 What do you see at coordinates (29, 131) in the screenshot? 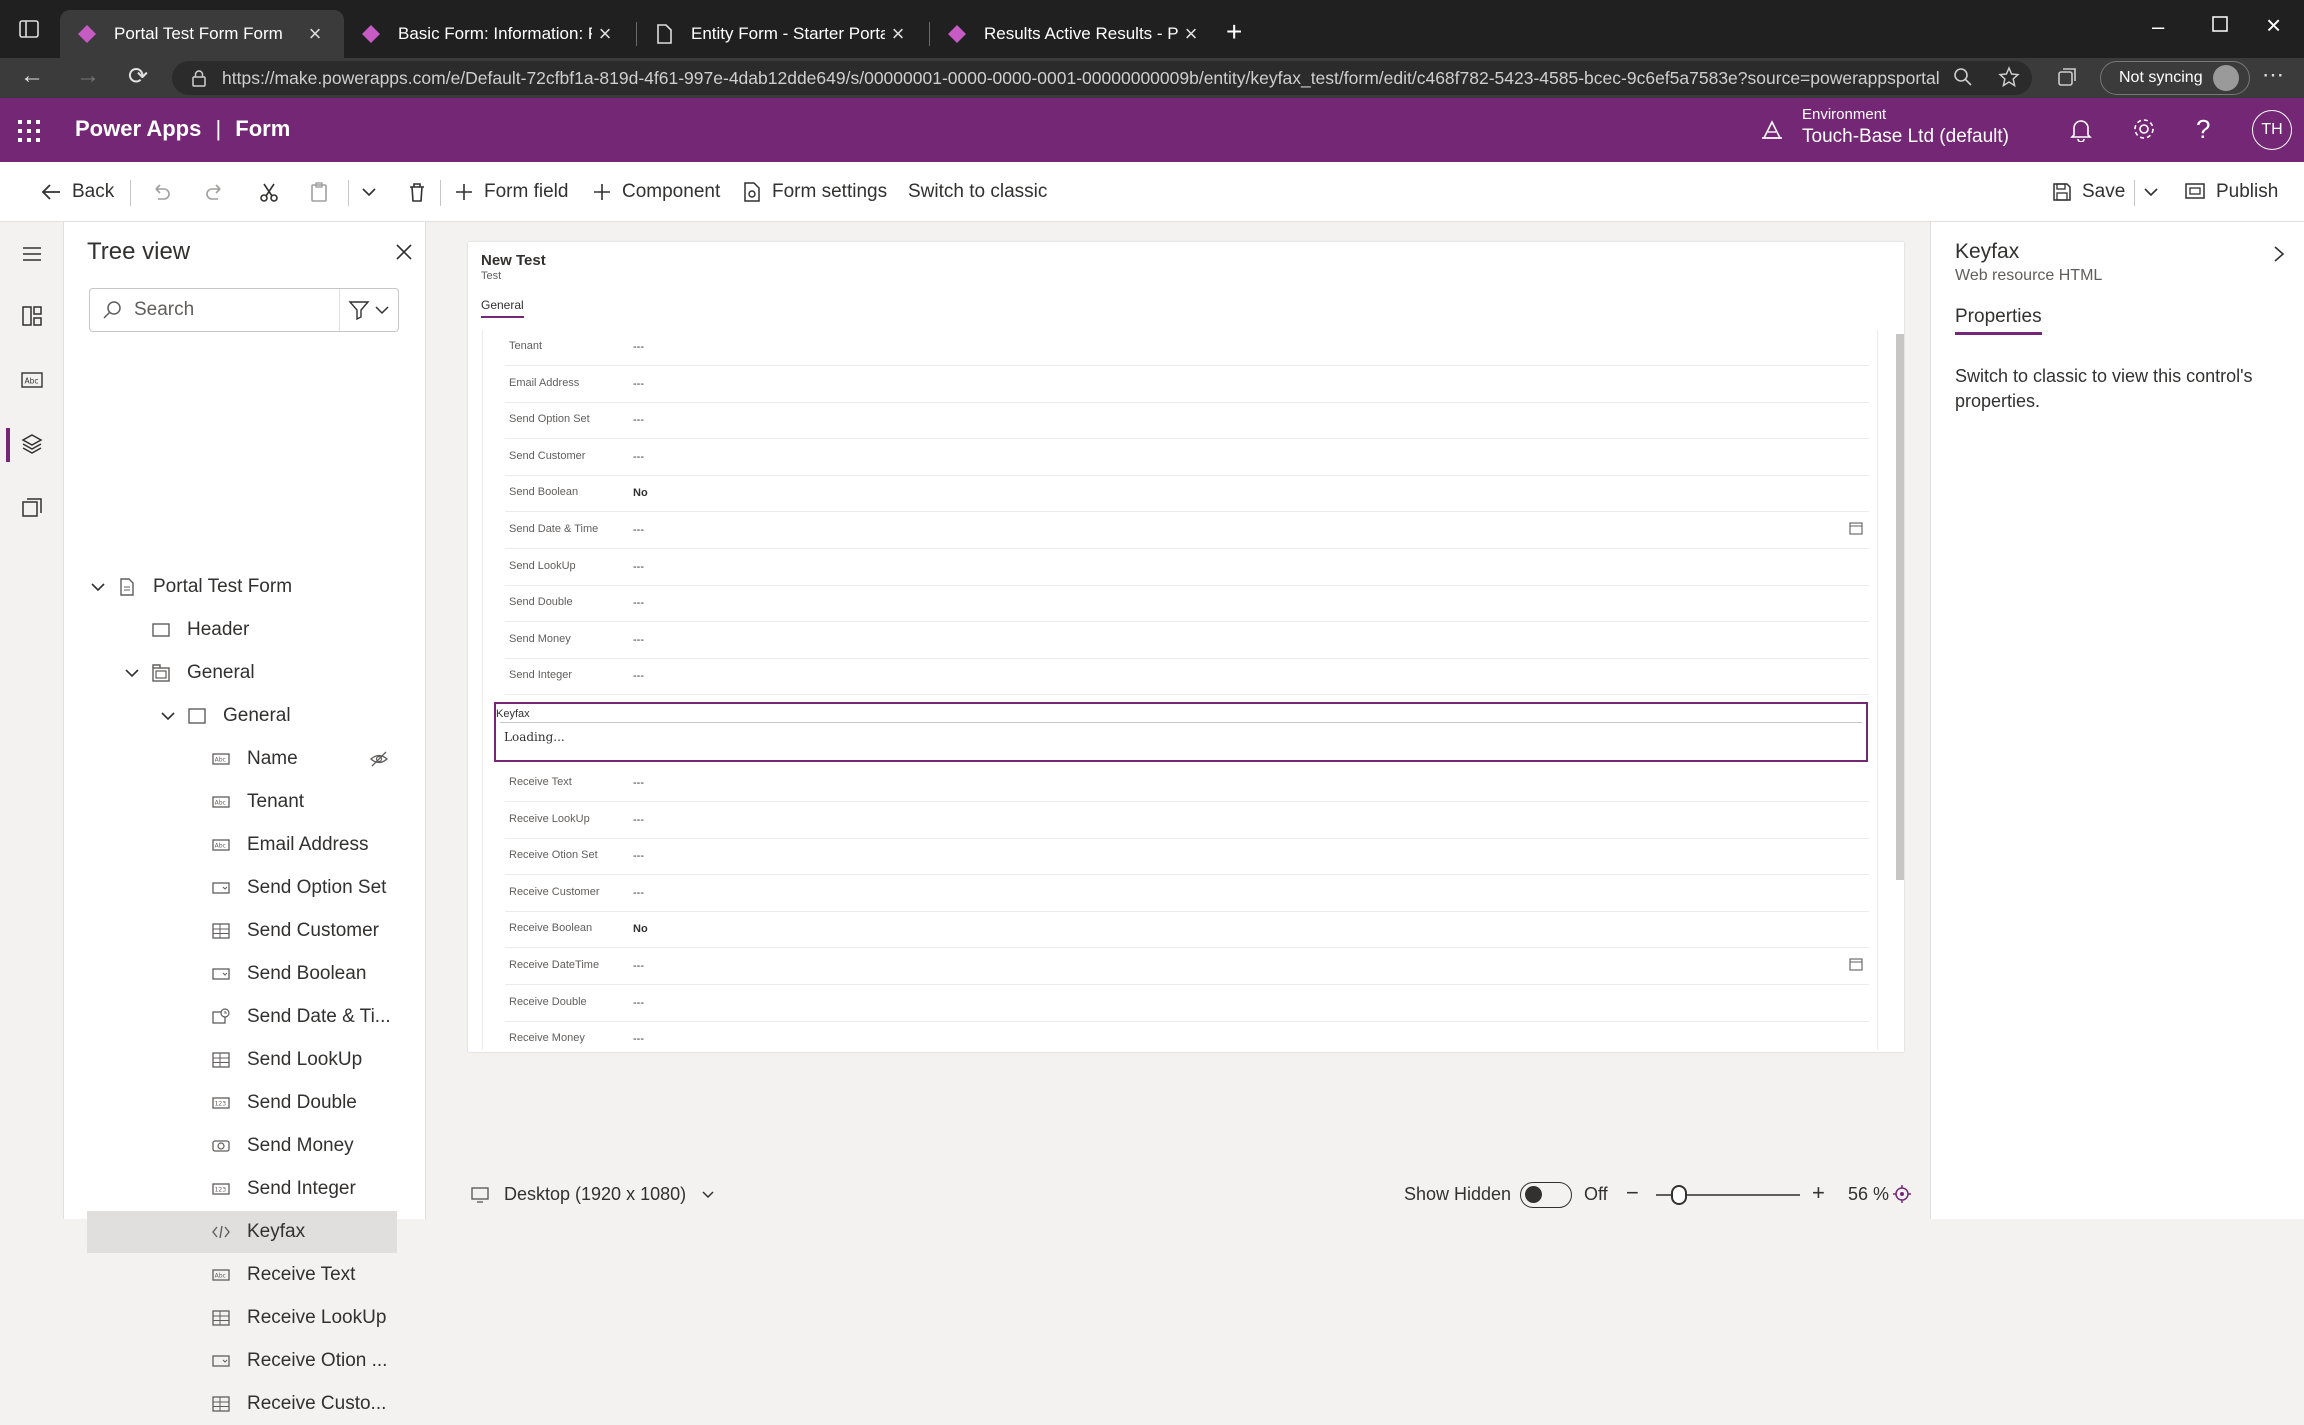
I see `app-launcher-icon` at bounding box center [29, 131].